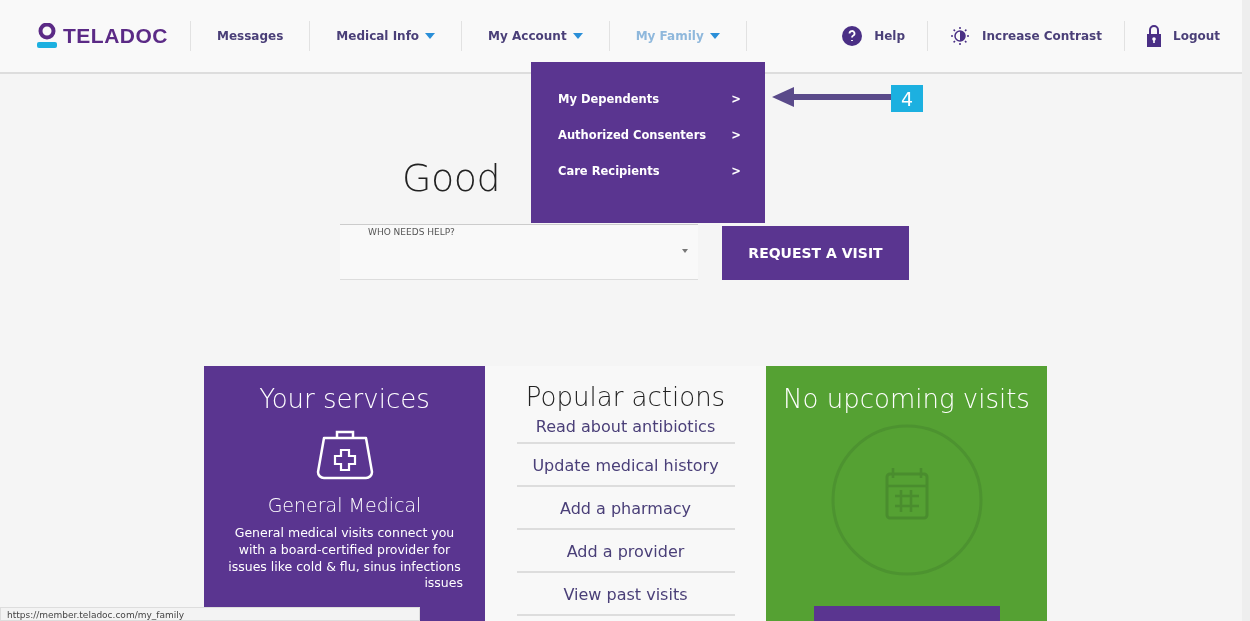 The width and height of the screenshot is (1250, 621). Describe the element at coordinates (907, 98) in the screenshot. I see `step-badge: 4` at that location.